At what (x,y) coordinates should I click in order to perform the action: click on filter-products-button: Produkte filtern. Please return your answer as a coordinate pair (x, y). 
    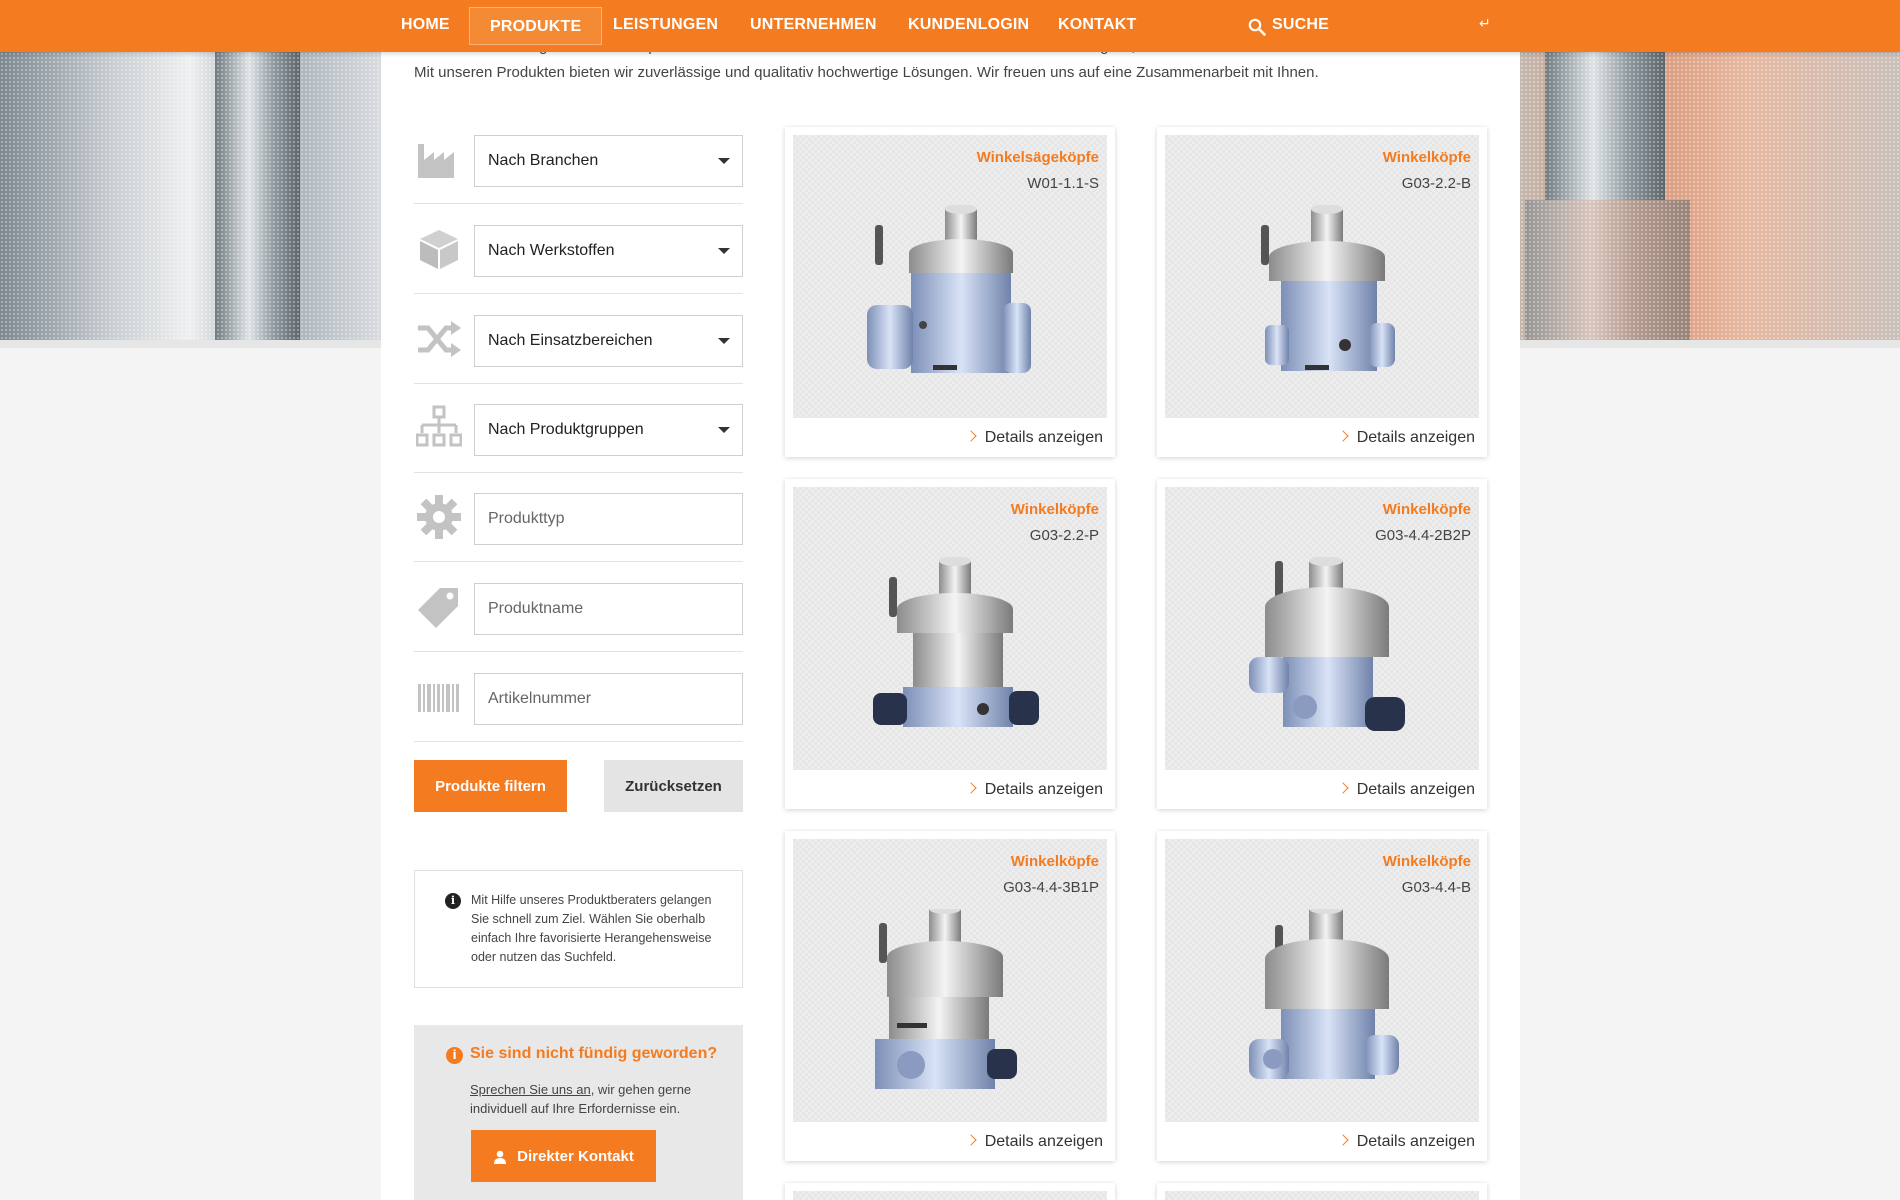
    Looking at the image, I should click on (490, 786).